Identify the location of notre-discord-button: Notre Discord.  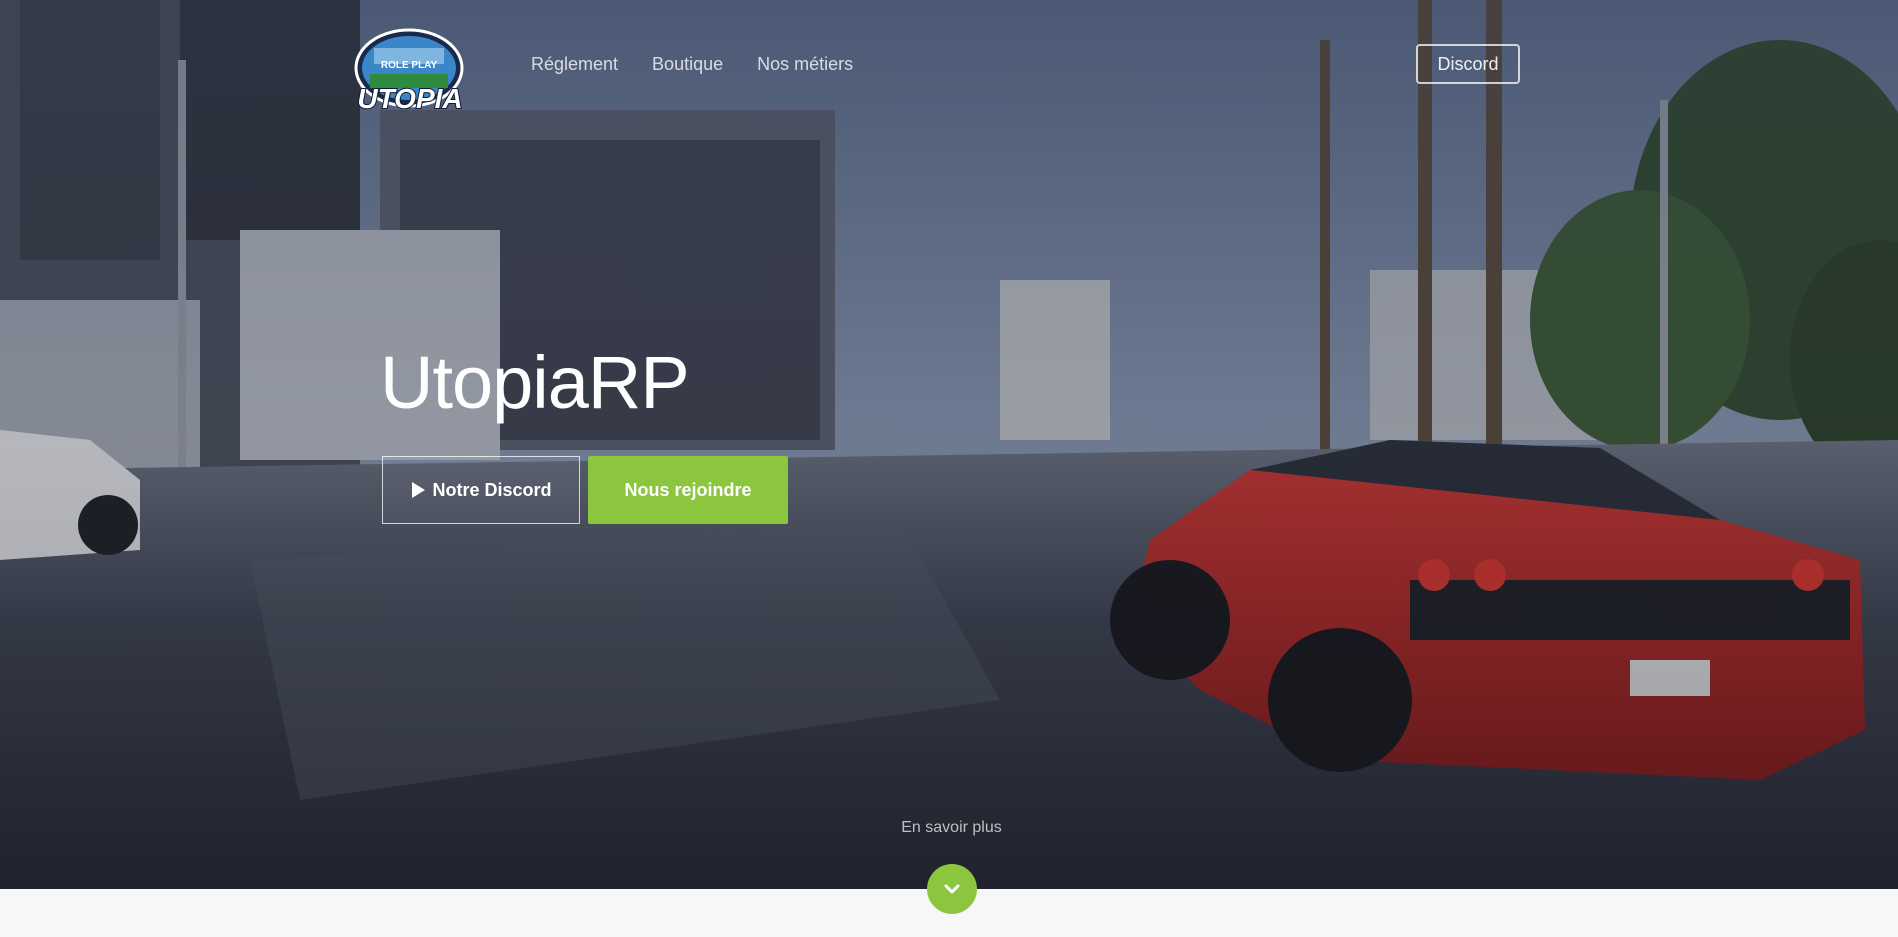
(481, 490).